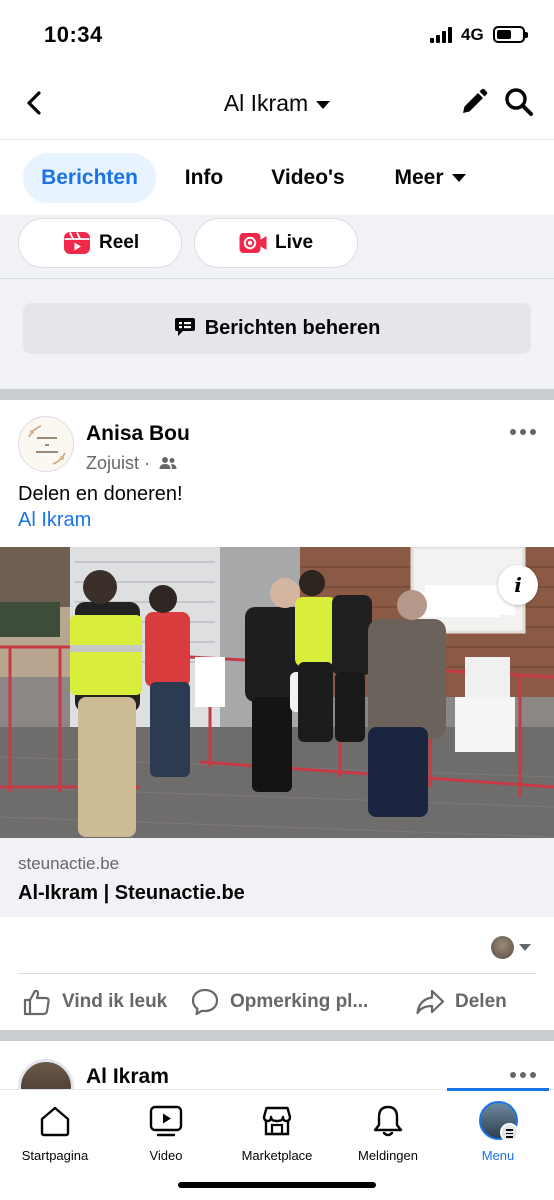 The height and width of the screenshot is (1200, 554). Describe the element at coordinates (166, 1121) in the screenshot. I see `video-icon` at that location.